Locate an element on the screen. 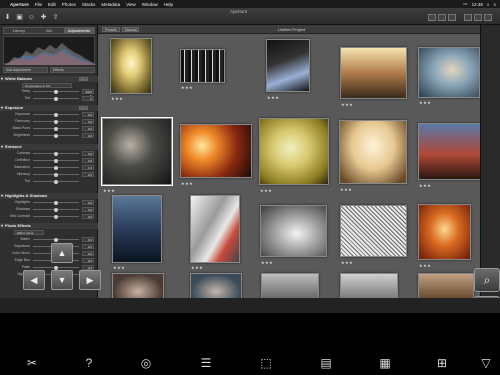  menu-view: View is located at coordinates (131, 4).